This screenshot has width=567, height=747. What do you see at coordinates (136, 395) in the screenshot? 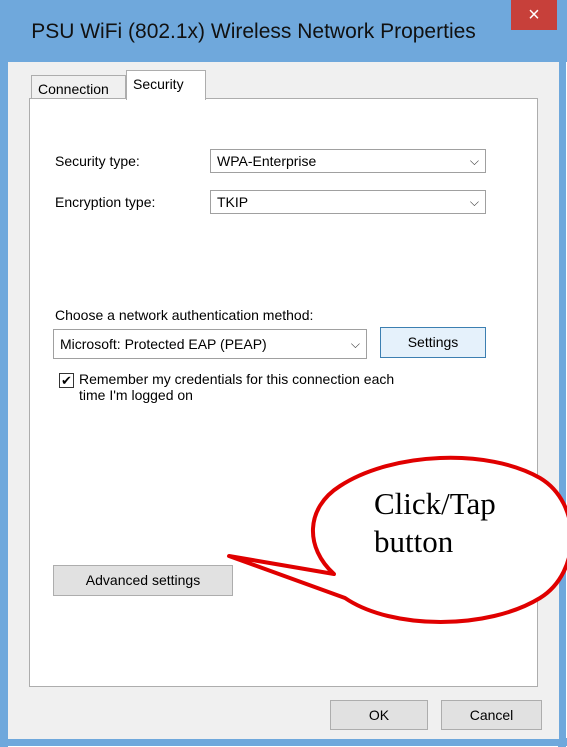
I see `remember-credentials-line-2: time I'm logged on` at bounding box center [136, 395].